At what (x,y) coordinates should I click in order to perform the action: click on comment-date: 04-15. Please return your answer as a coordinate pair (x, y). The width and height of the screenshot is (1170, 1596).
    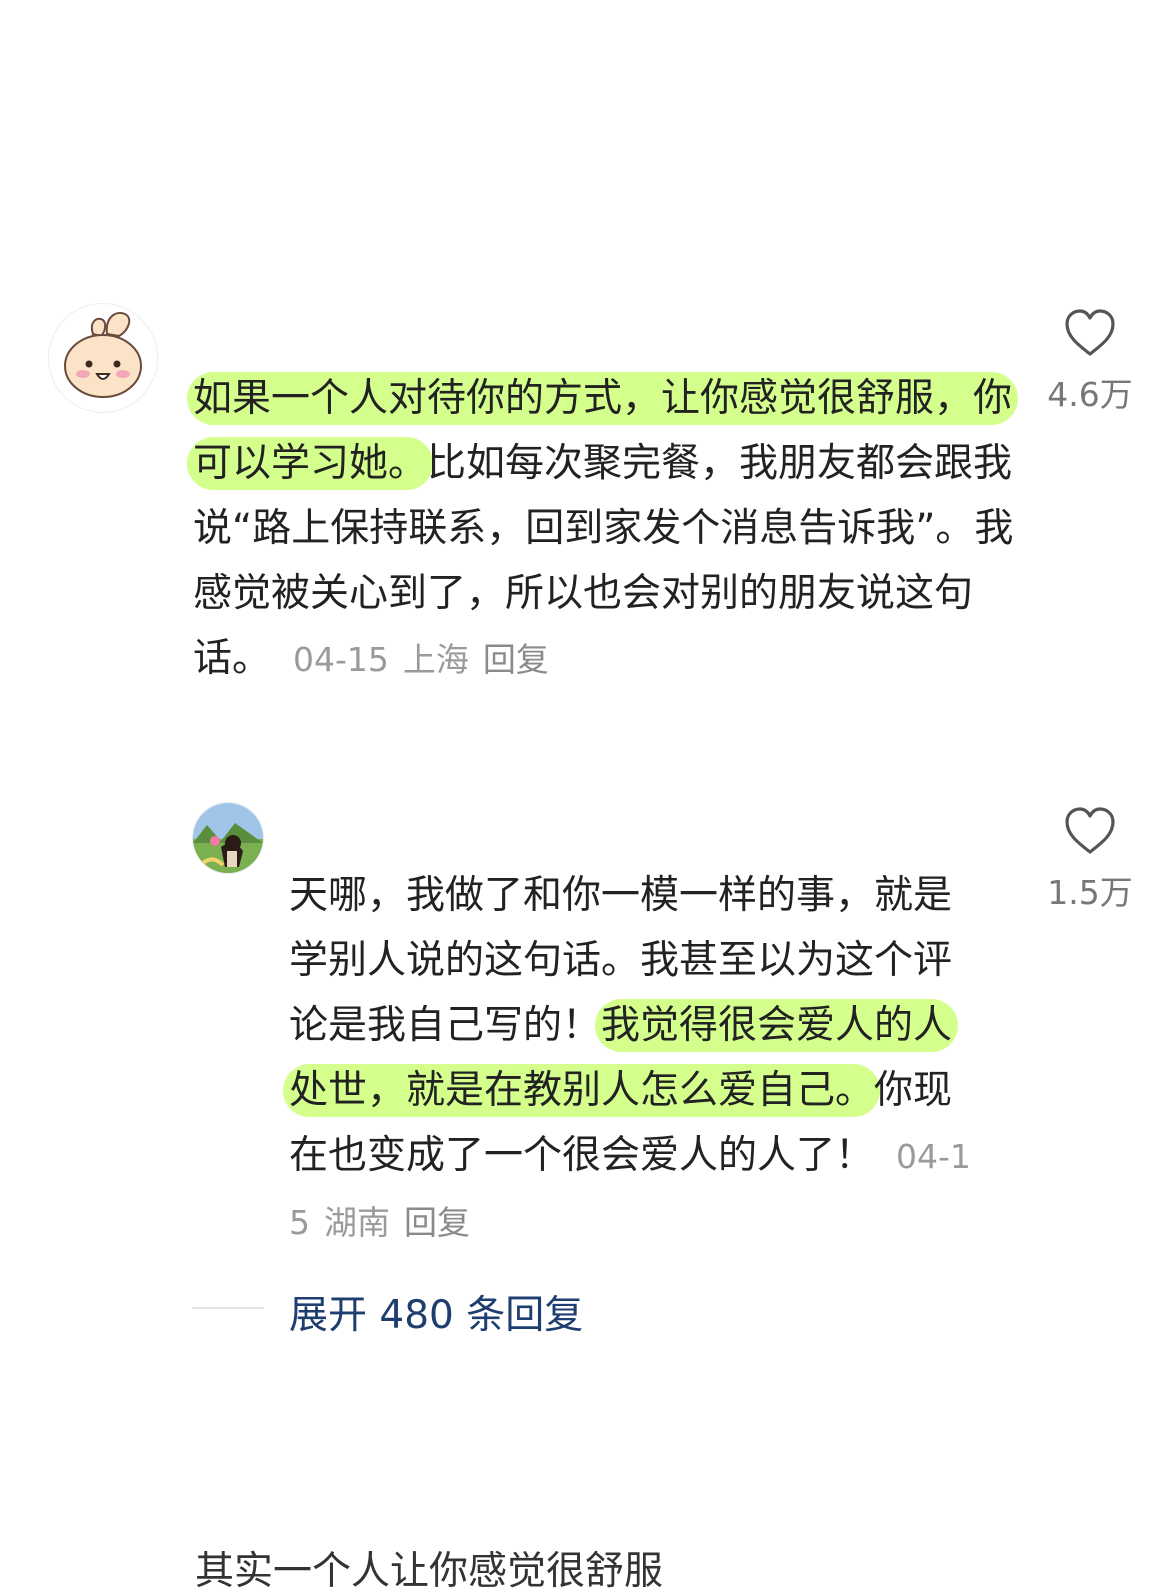
    Looking at the image, I should click on (341, 659).